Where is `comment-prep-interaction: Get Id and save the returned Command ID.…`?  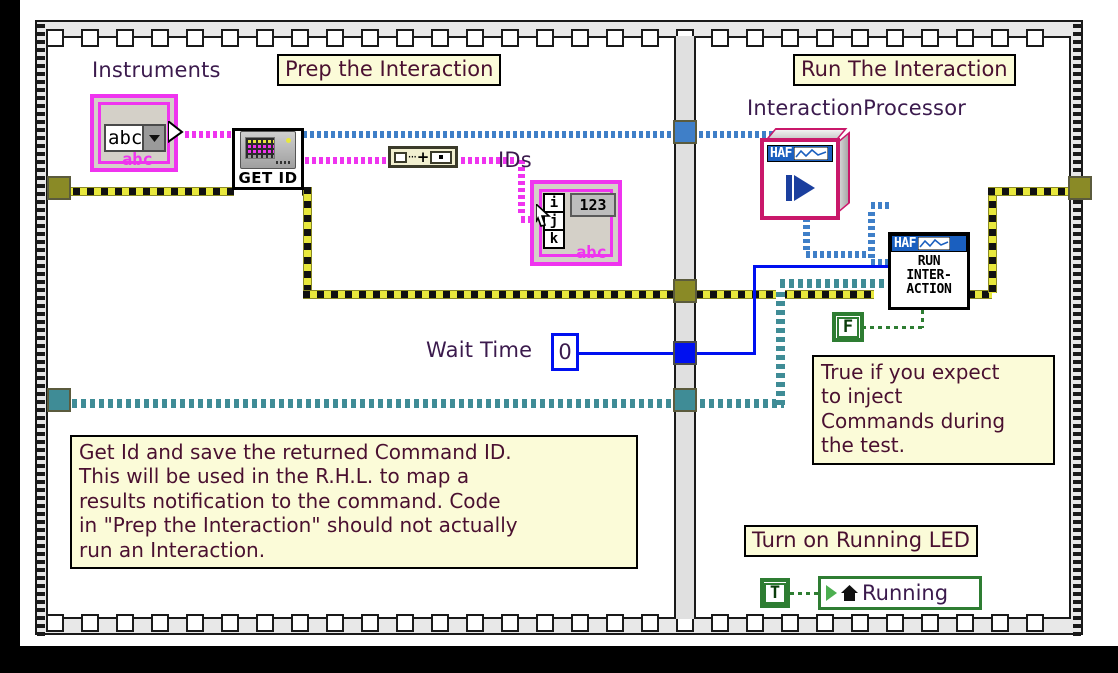 comment-prep-interaction: Get Id and save the returned Command ID.… is located at coordinates (354, 502).